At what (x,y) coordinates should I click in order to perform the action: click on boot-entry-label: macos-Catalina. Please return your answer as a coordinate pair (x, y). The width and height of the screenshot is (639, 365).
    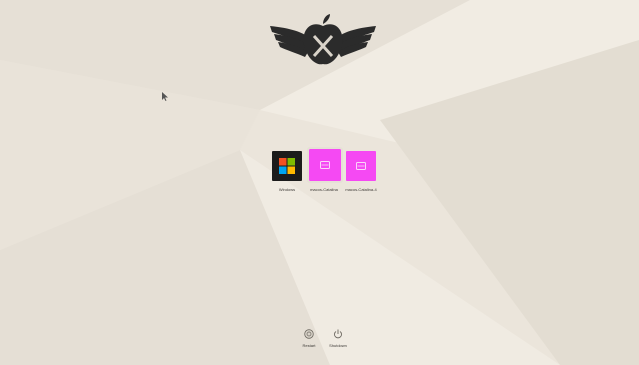
    Looking at the image, I should click on (324, 189).